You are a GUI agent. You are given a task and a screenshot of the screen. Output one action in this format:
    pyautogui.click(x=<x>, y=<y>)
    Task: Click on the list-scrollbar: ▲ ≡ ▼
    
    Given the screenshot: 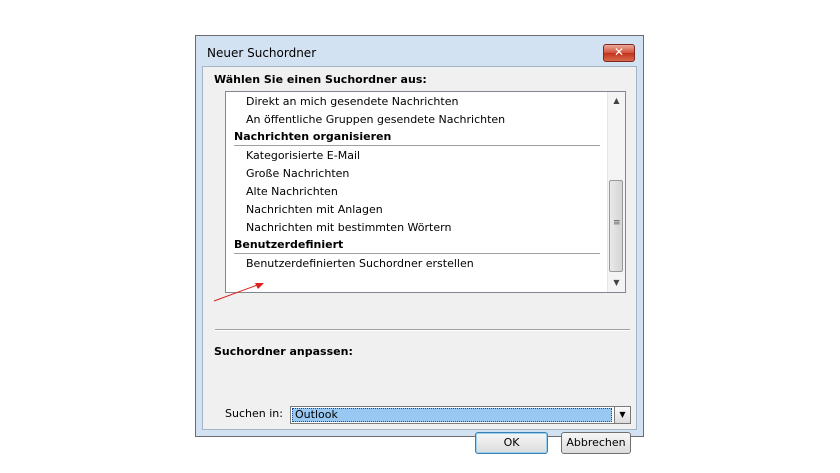 What is the action you would take?
    pyautogui.click(x=616, y=192)
    